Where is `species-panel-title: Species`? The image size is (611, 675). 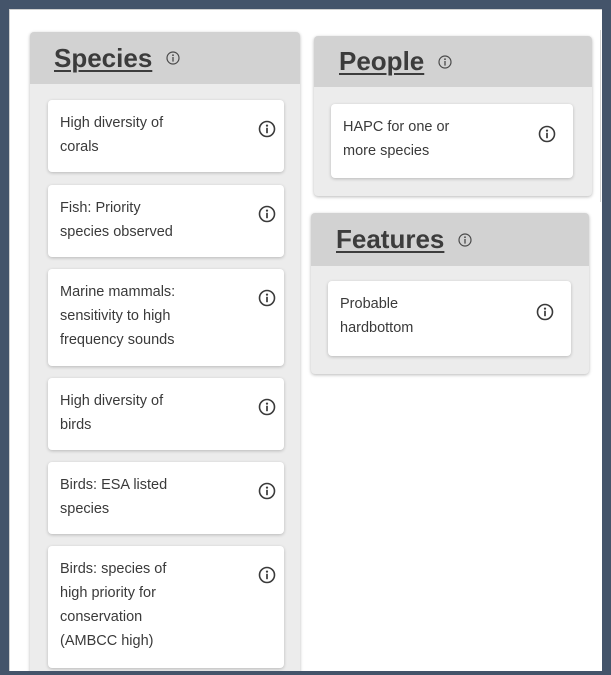 species-panel-title: Species is located at coordinates (103, 58).